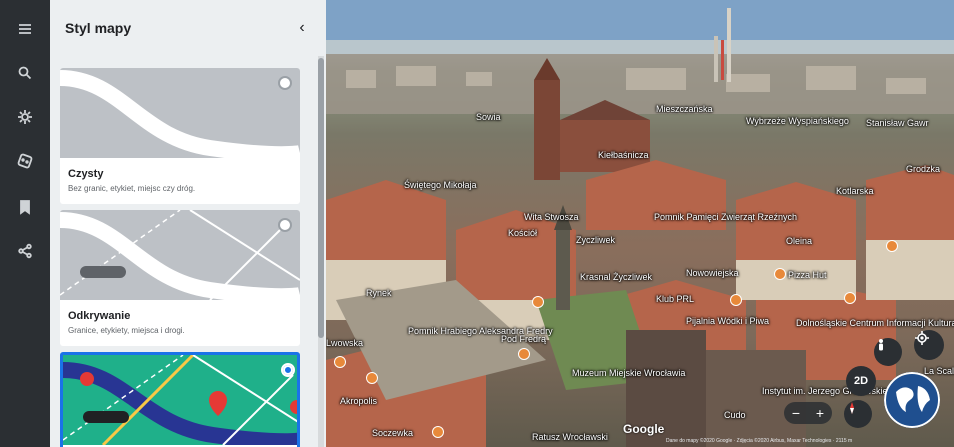  I want to click on panel-title: Styl mapy, so click(98, 28).